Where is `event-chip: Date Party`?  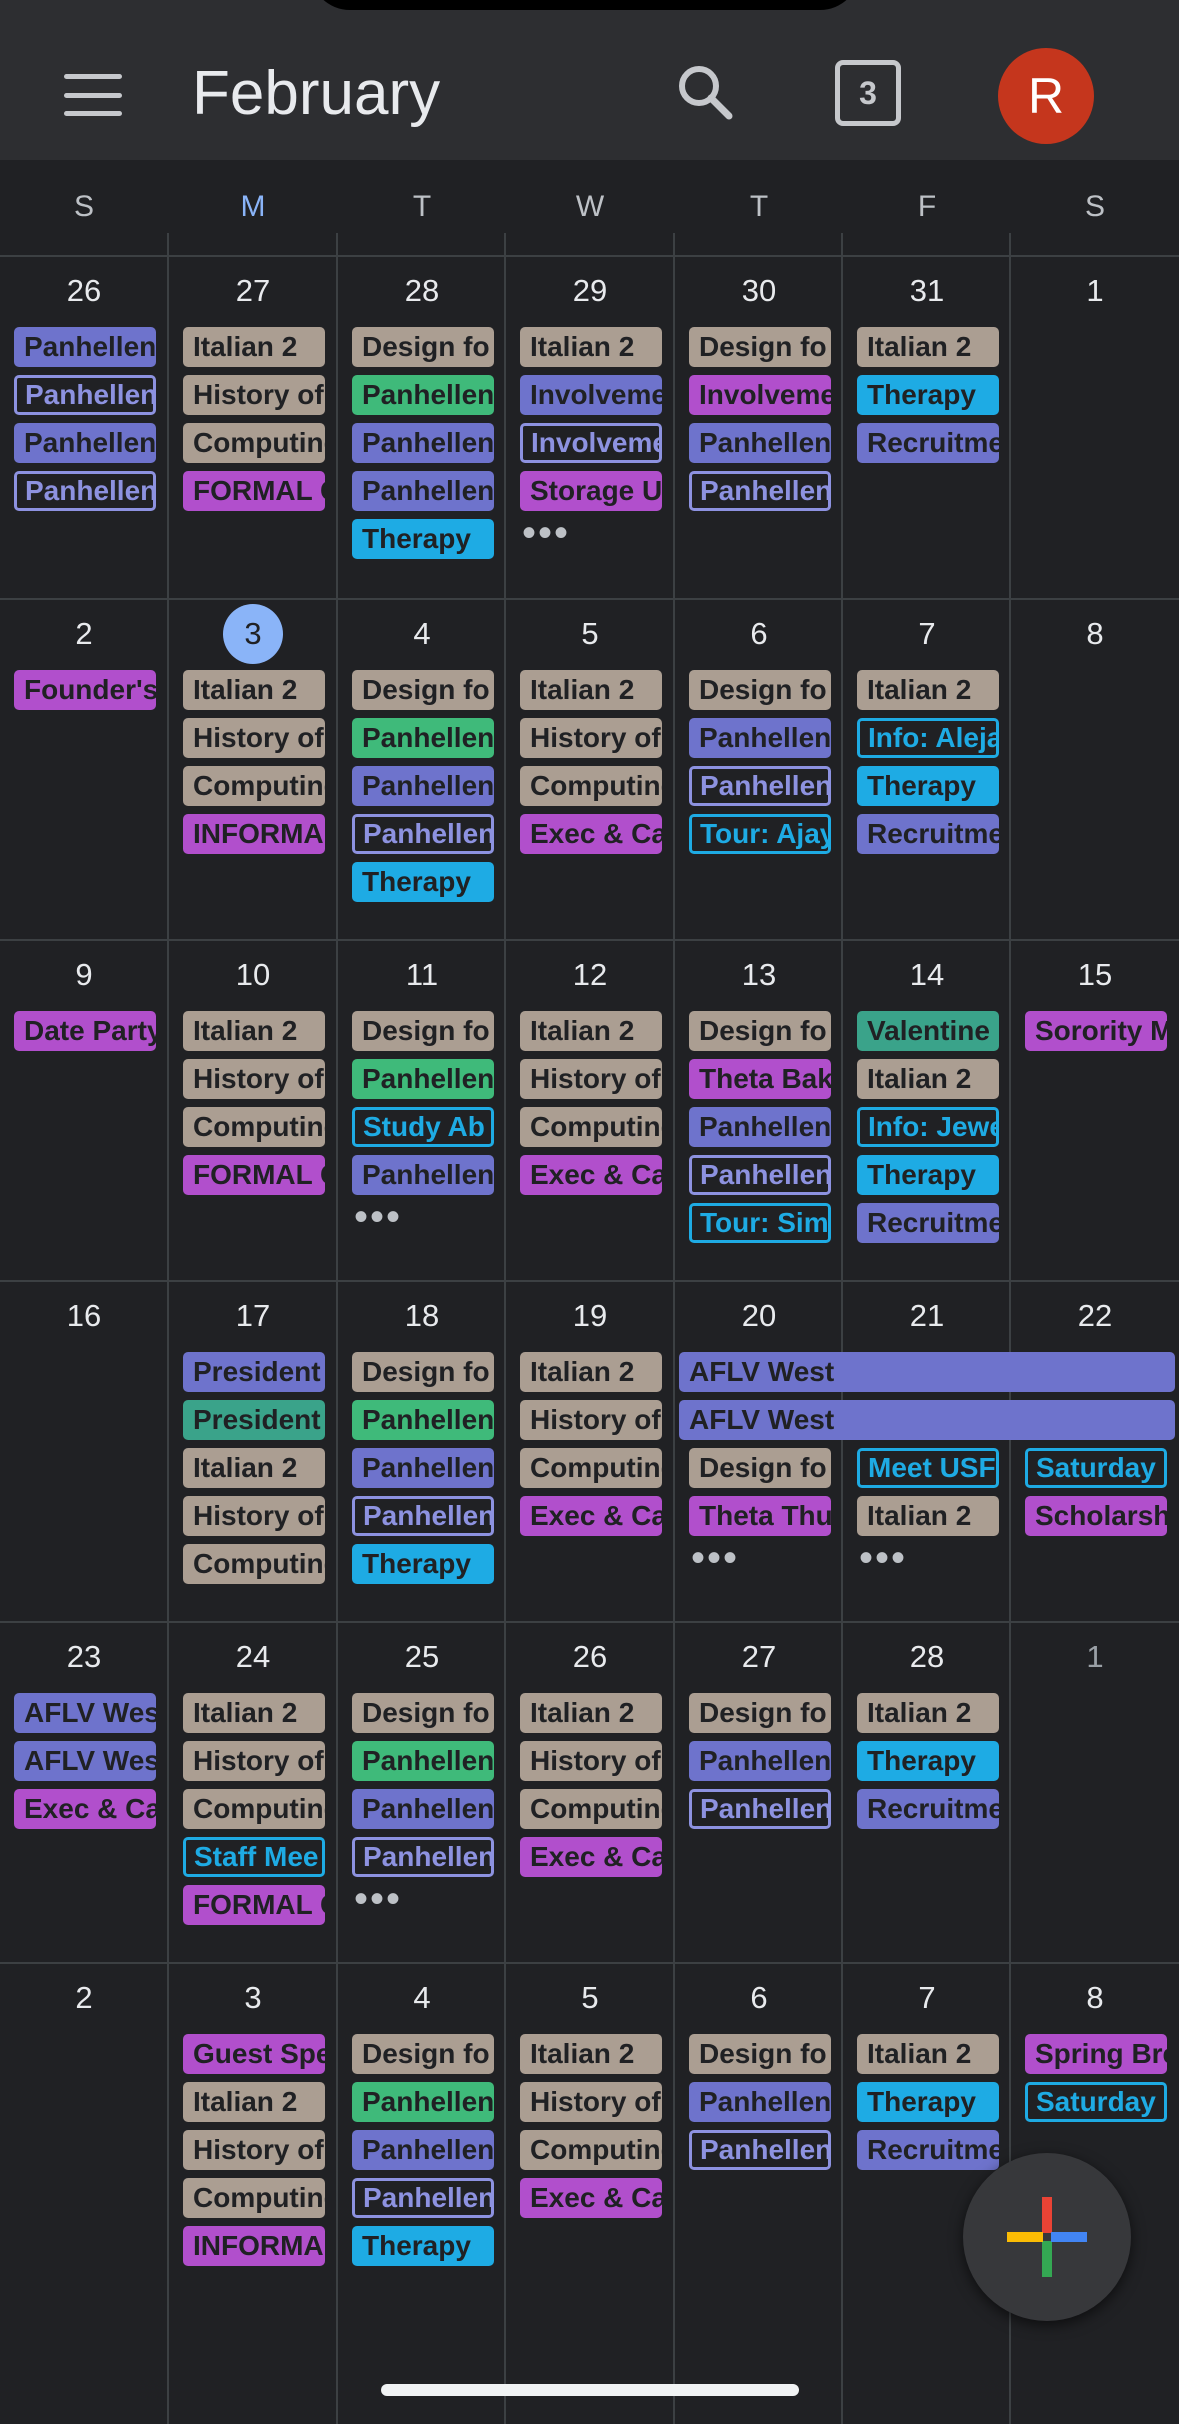 event-chip: Date Party is located at coordinates (85, 1031).